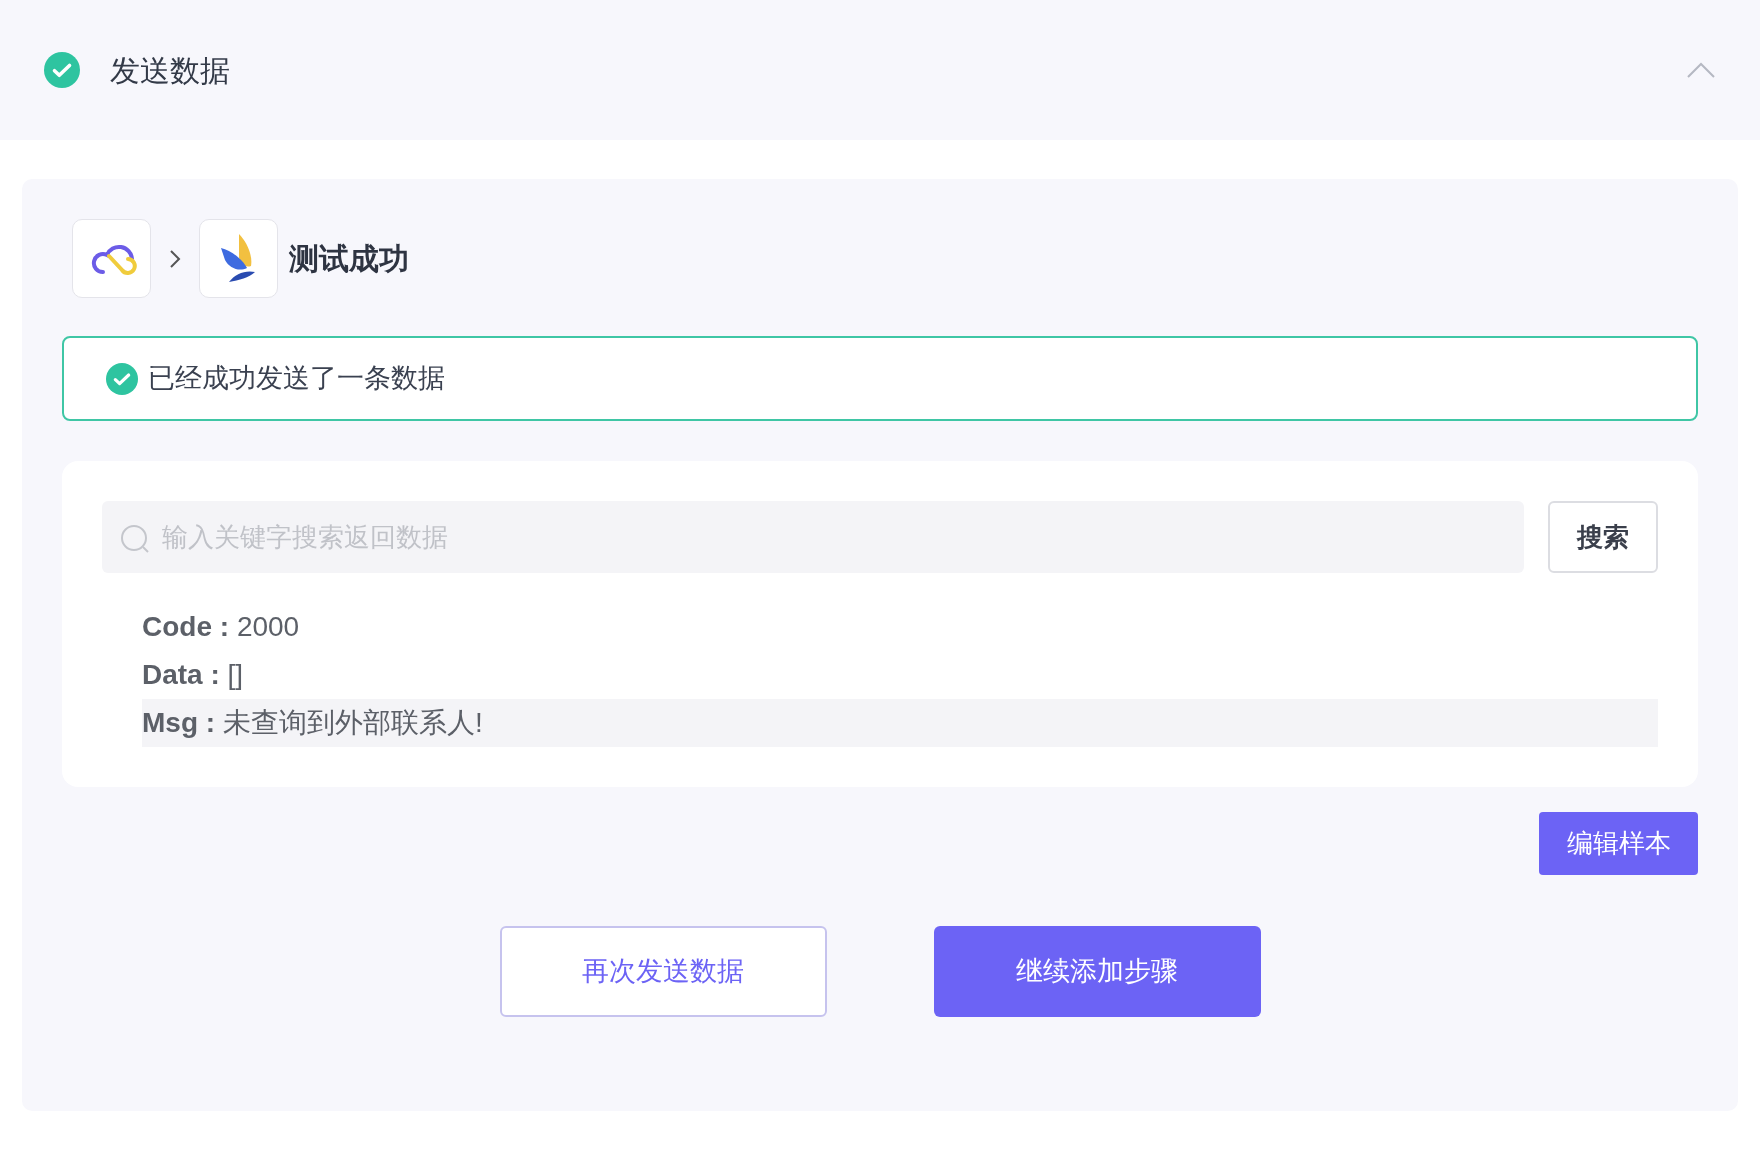 The image size is (1760, 1168). Describe the element at coordinates (193, 675) in the screenshot. I see `result-line: Data : []` at that location.